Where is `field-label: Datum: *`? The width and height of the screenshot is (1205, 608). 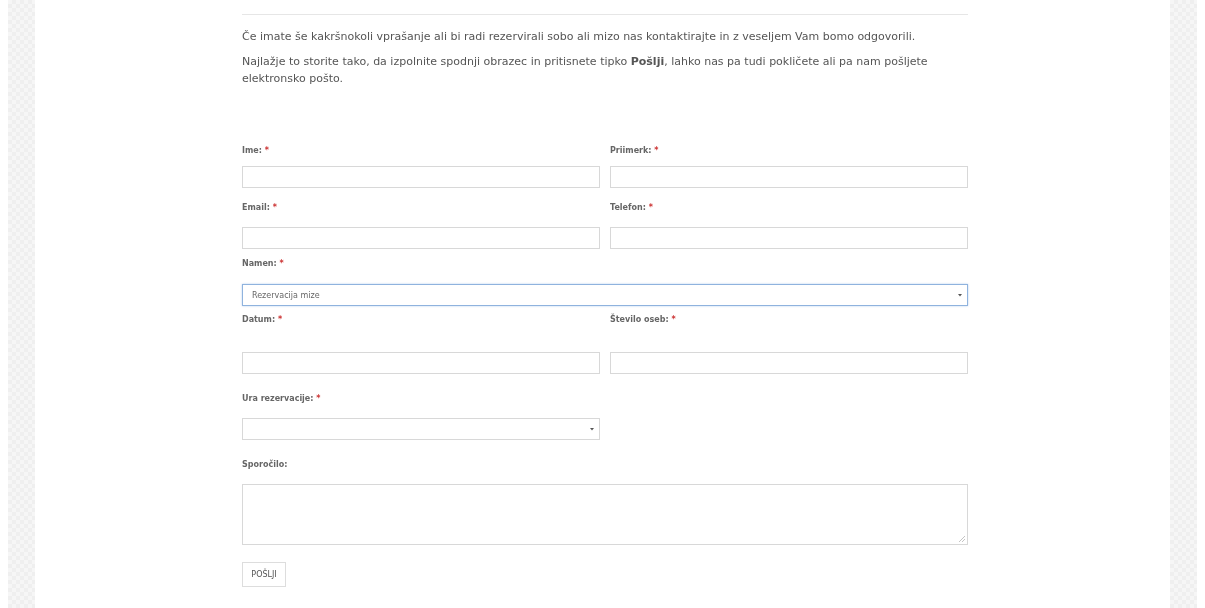 field-label: Datum: * is located at coordinates (262, 320).